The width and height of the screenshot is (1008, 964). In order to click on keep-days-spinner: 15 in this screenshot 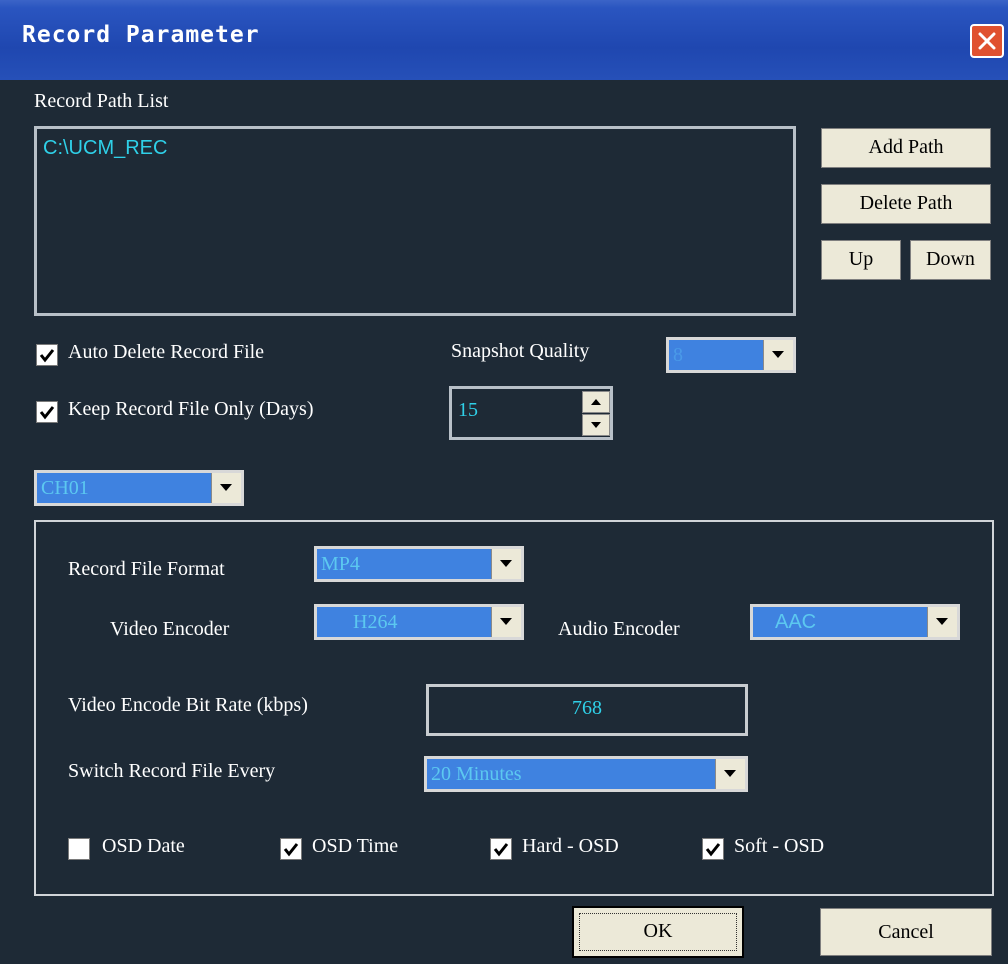, I will do `click(531, 413)`.